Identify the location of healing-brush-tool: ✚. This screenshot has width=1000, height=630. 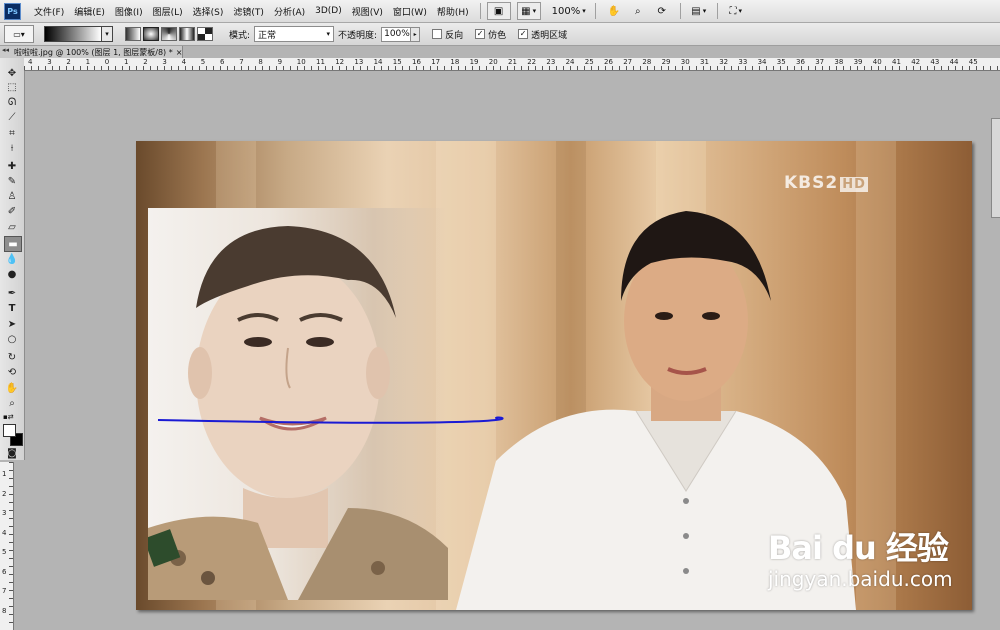
(12, 166).